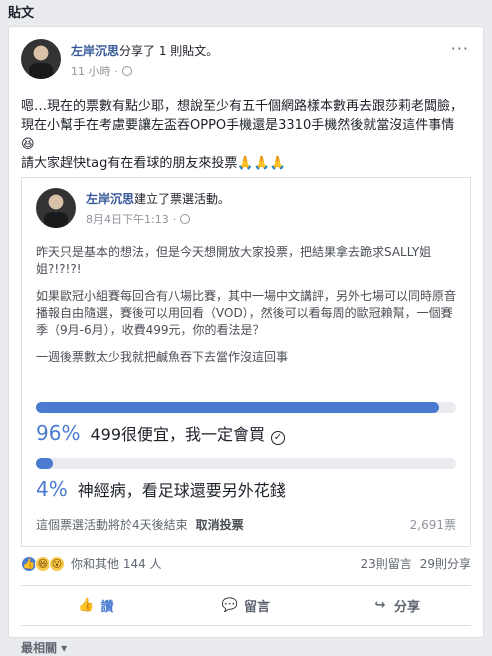  Describe the element at coordinates (21, 13) in the screenshot. I see `section-title: 貼文` at that location.